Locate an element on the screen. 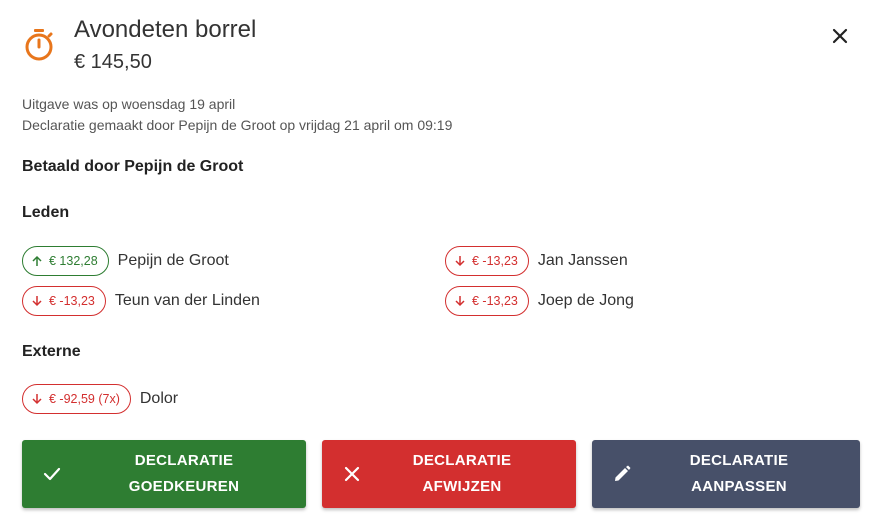  member-row: € -13,23 Teun van der Linden is located at coordinates (141, 301).